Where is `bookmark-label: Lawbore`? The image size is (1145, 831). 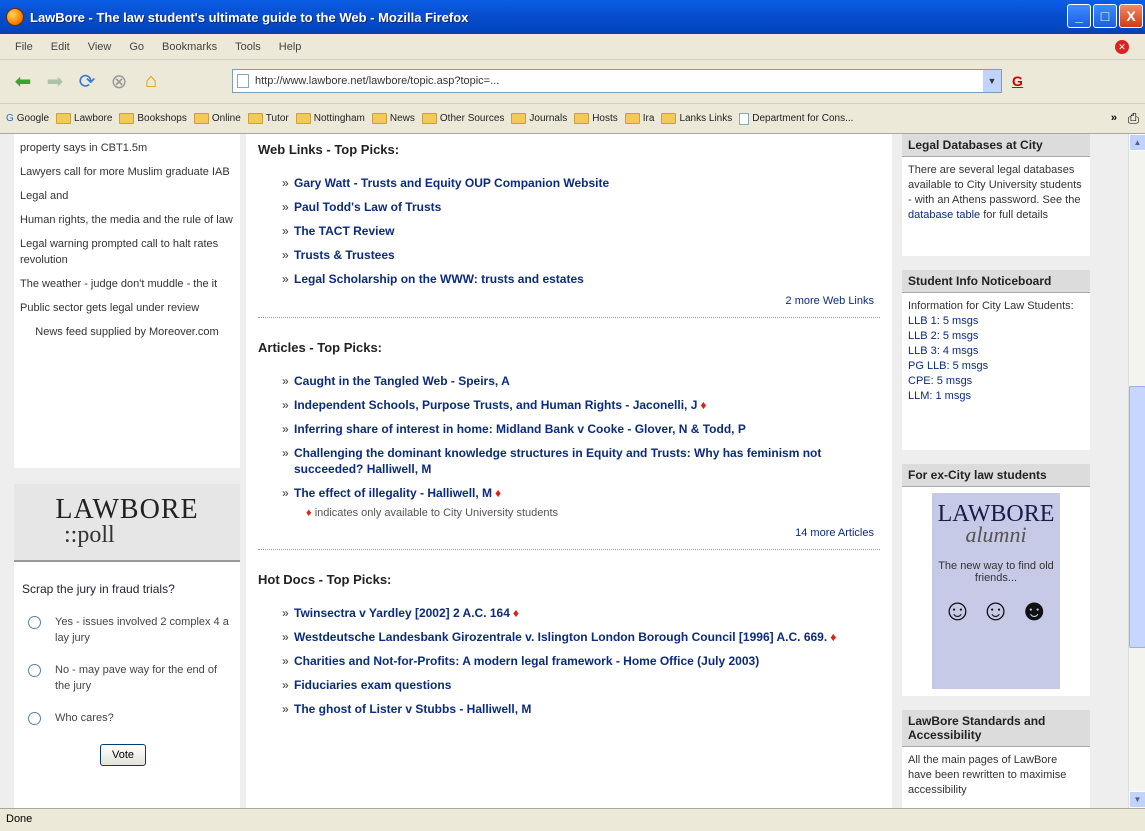 bookmark-label: Lawbore is located at coordinates (93, 118).